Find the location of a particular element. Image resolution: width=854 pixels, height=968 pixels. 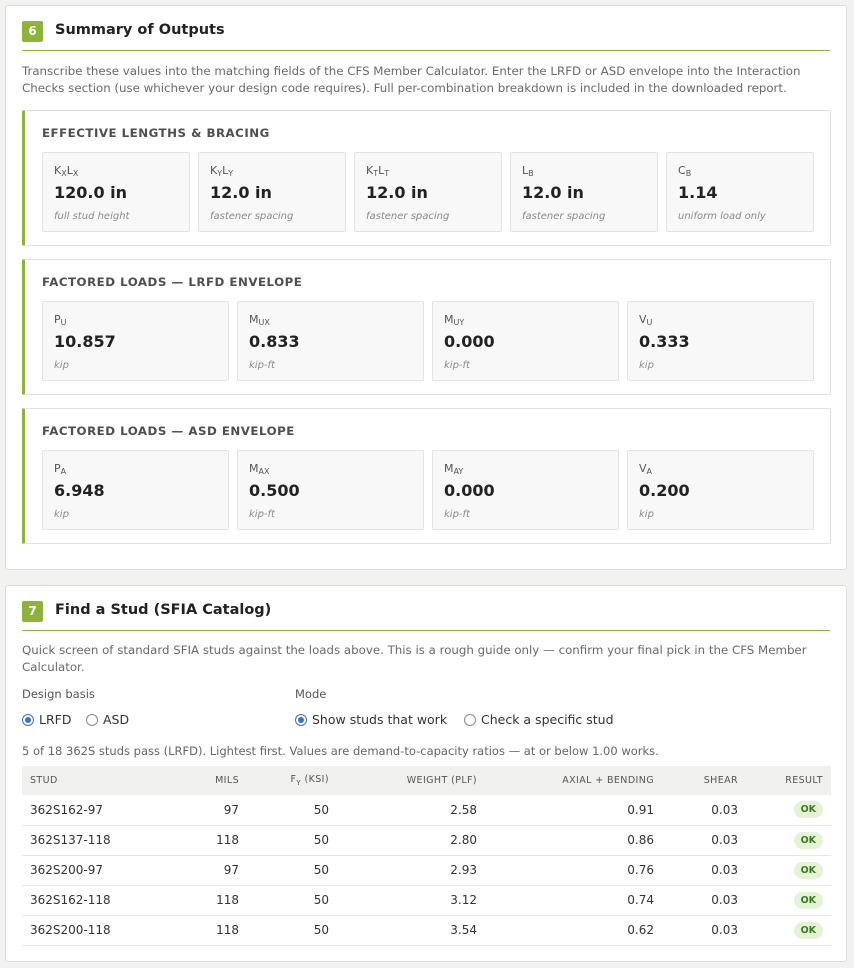

output-value: 6.948 is located at coordinates (79, 490).